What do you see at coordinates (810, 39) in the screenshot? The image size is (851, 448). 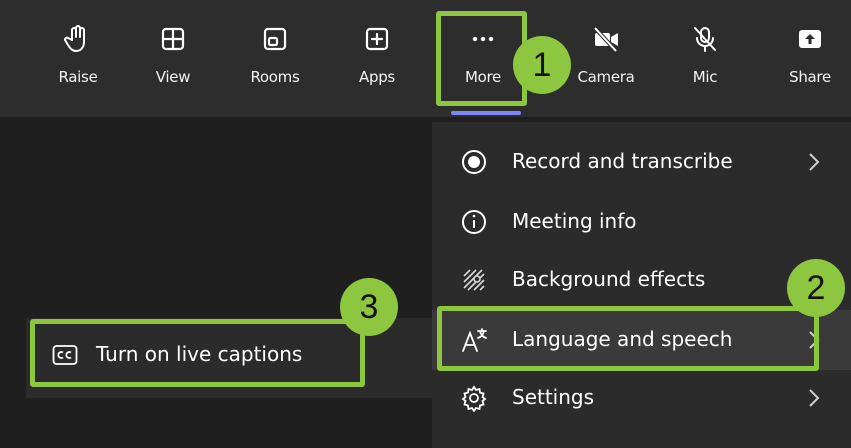 I see `share-icon` at bounding box center [810, 39].